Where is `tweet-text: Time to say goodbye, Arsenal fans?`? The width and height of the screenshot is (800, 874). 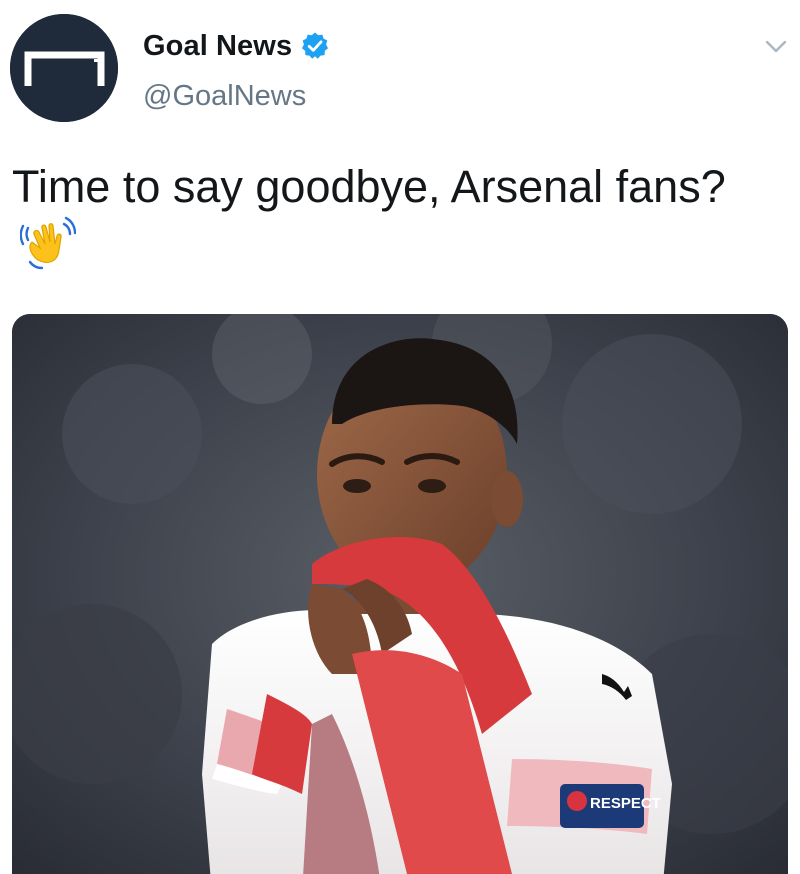
tweet-text: Time to say goodbye, Arsenal fans? is located at coordinates (392, 216).